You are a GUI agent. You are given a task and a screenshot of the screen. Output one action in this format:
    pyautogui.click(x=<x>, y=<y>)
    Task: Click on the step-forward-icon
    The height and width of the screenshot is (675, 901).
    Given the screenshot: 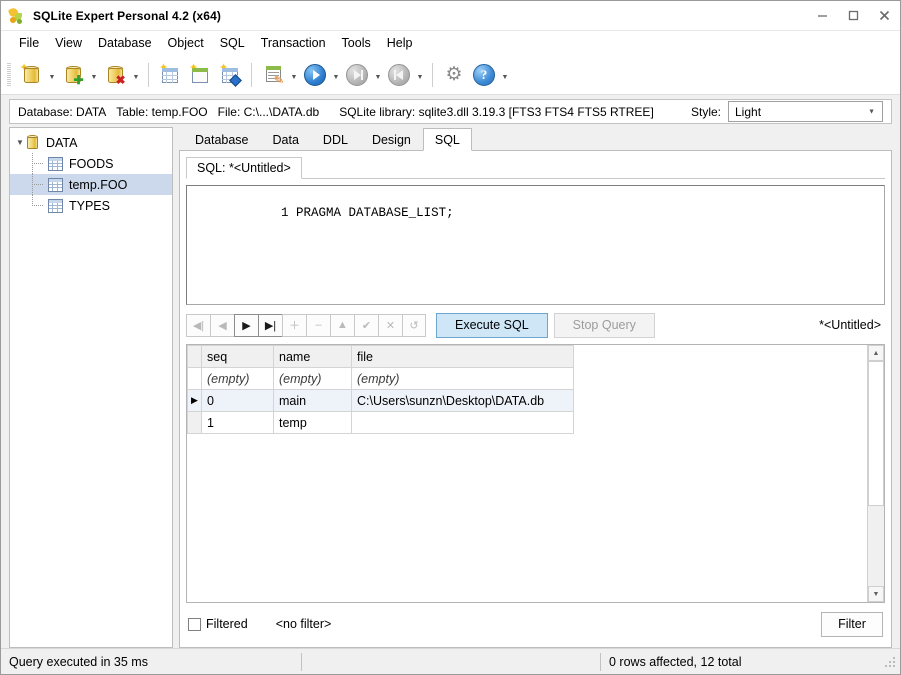 What is the action you would take?
    pyautogui.click(x=357, y=75)
    